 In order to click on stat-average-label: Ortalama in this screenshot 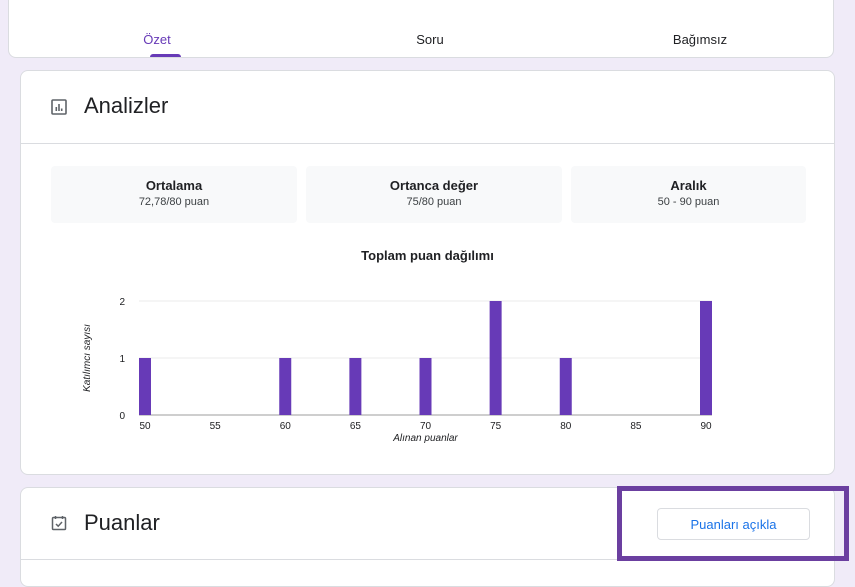, I will do `click(174, 185)`.